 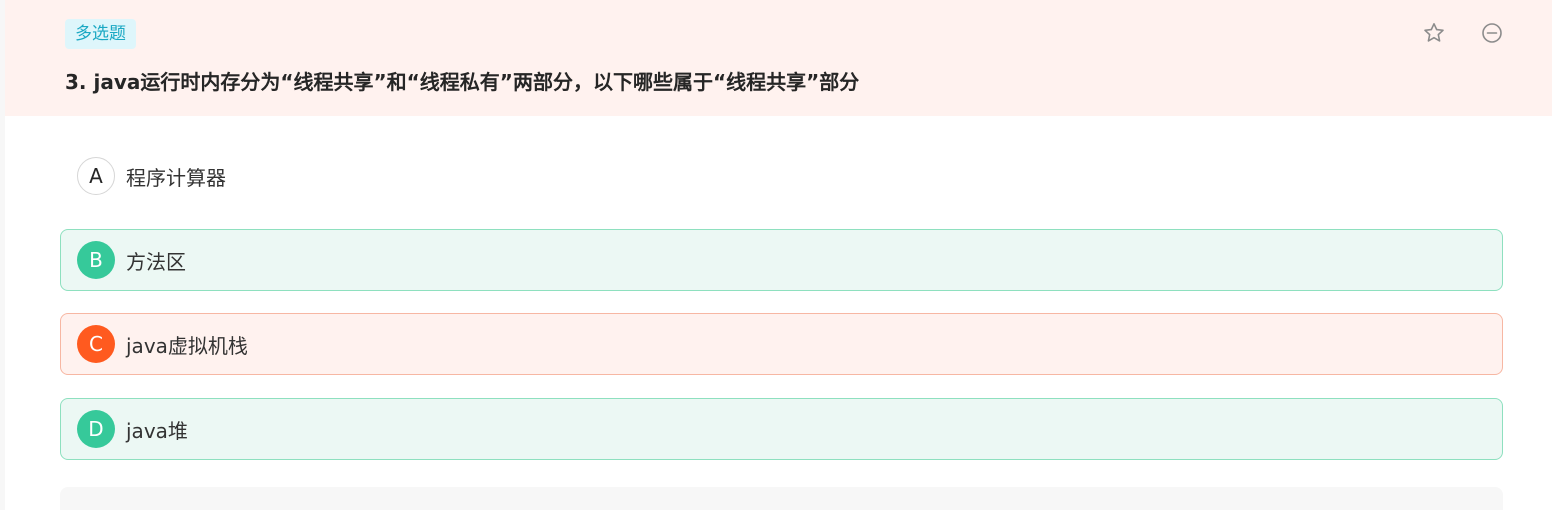 I want to click on option-text-d: java堆, so click(x=157, y=430).